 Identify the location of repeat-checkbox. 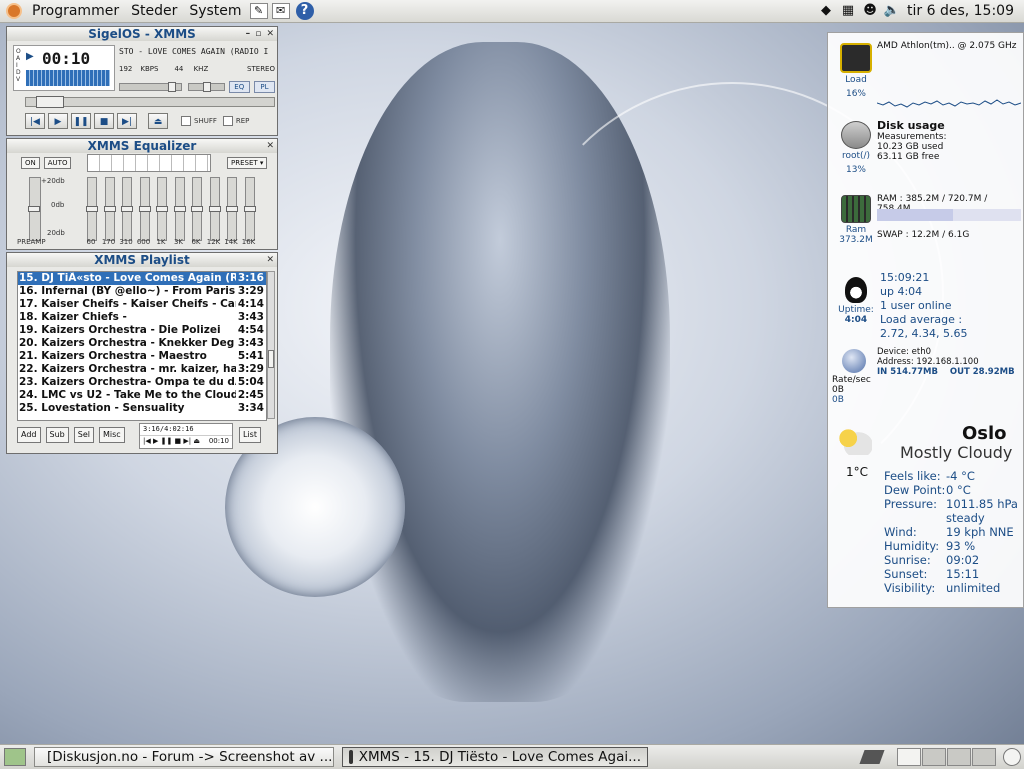
(227, 121).